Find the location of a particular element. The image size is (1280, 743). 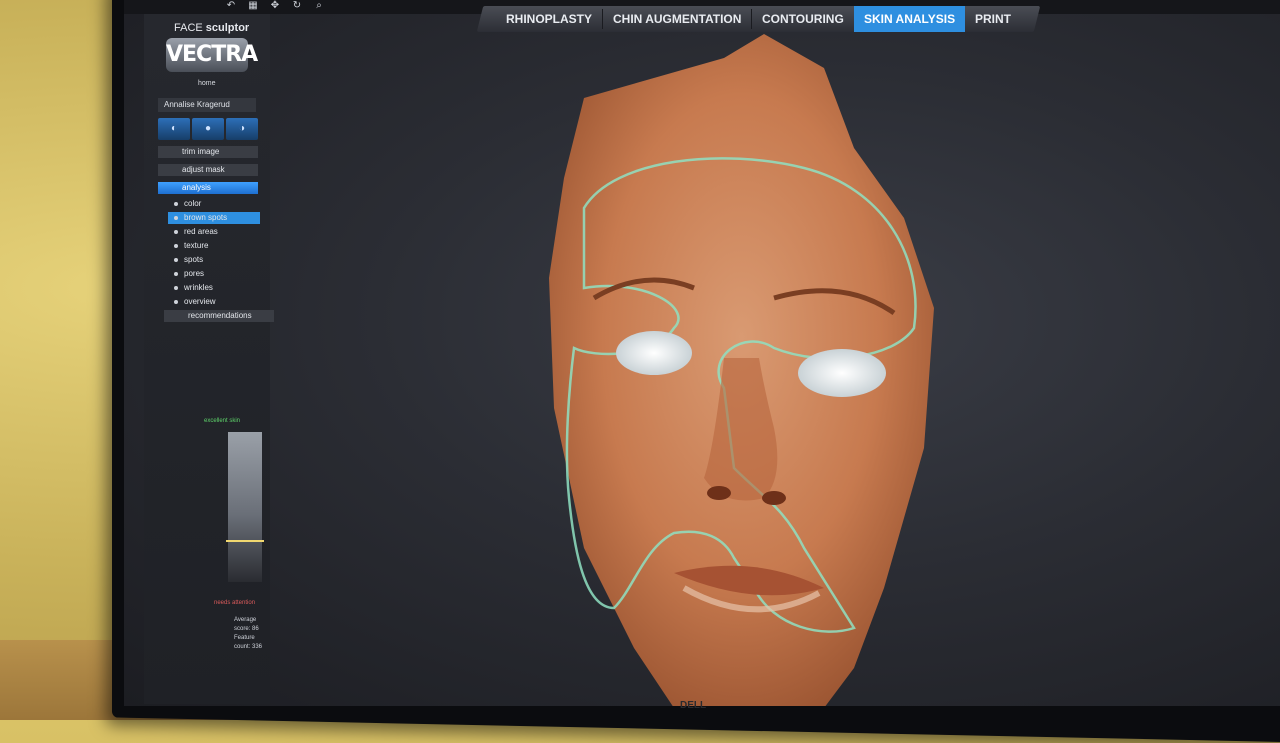

left-nostril is located at coordinates (719, 493).